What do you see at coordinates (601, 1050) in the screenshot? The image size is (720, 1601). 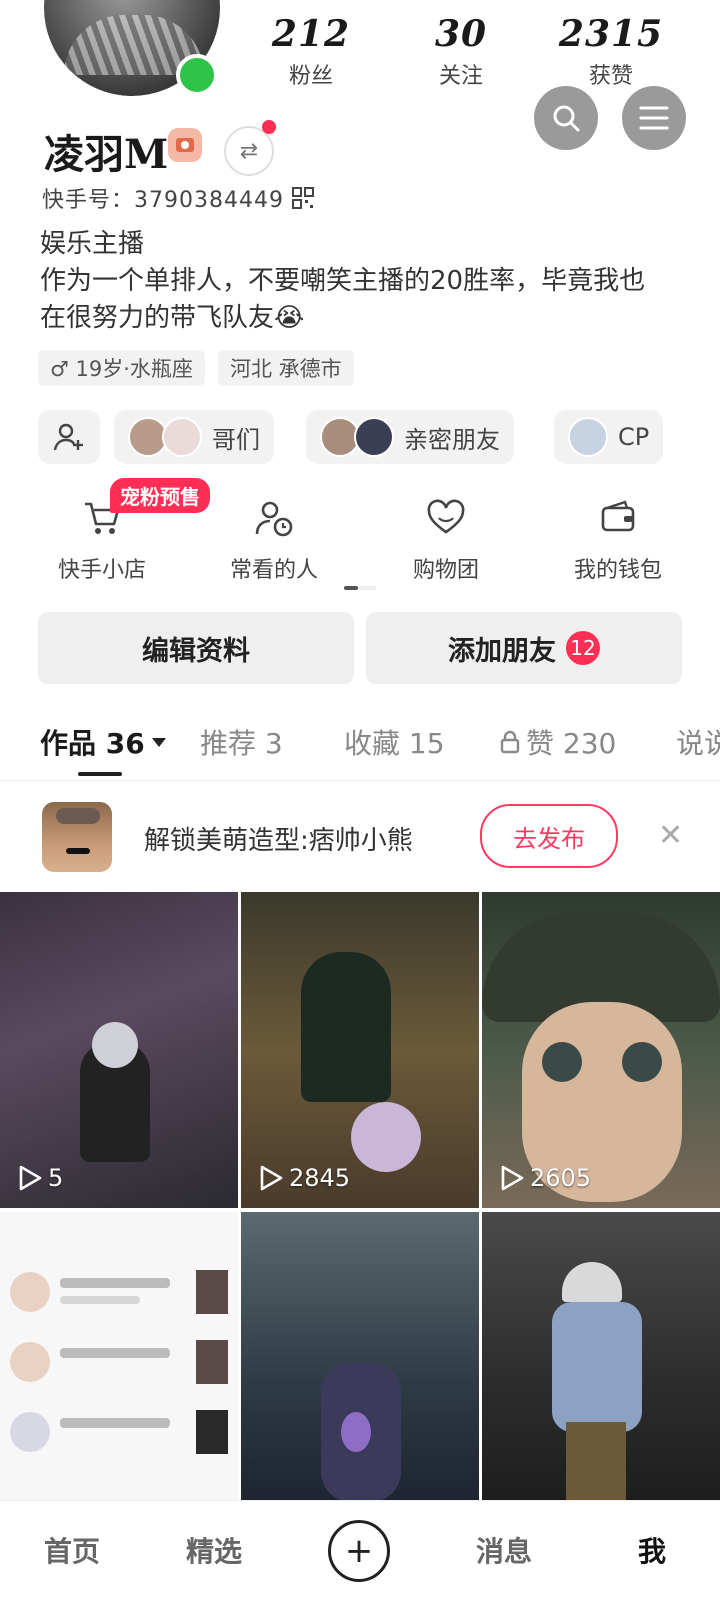 I see `video-thumbnail: 2605` at bounding box center [601, 1050].